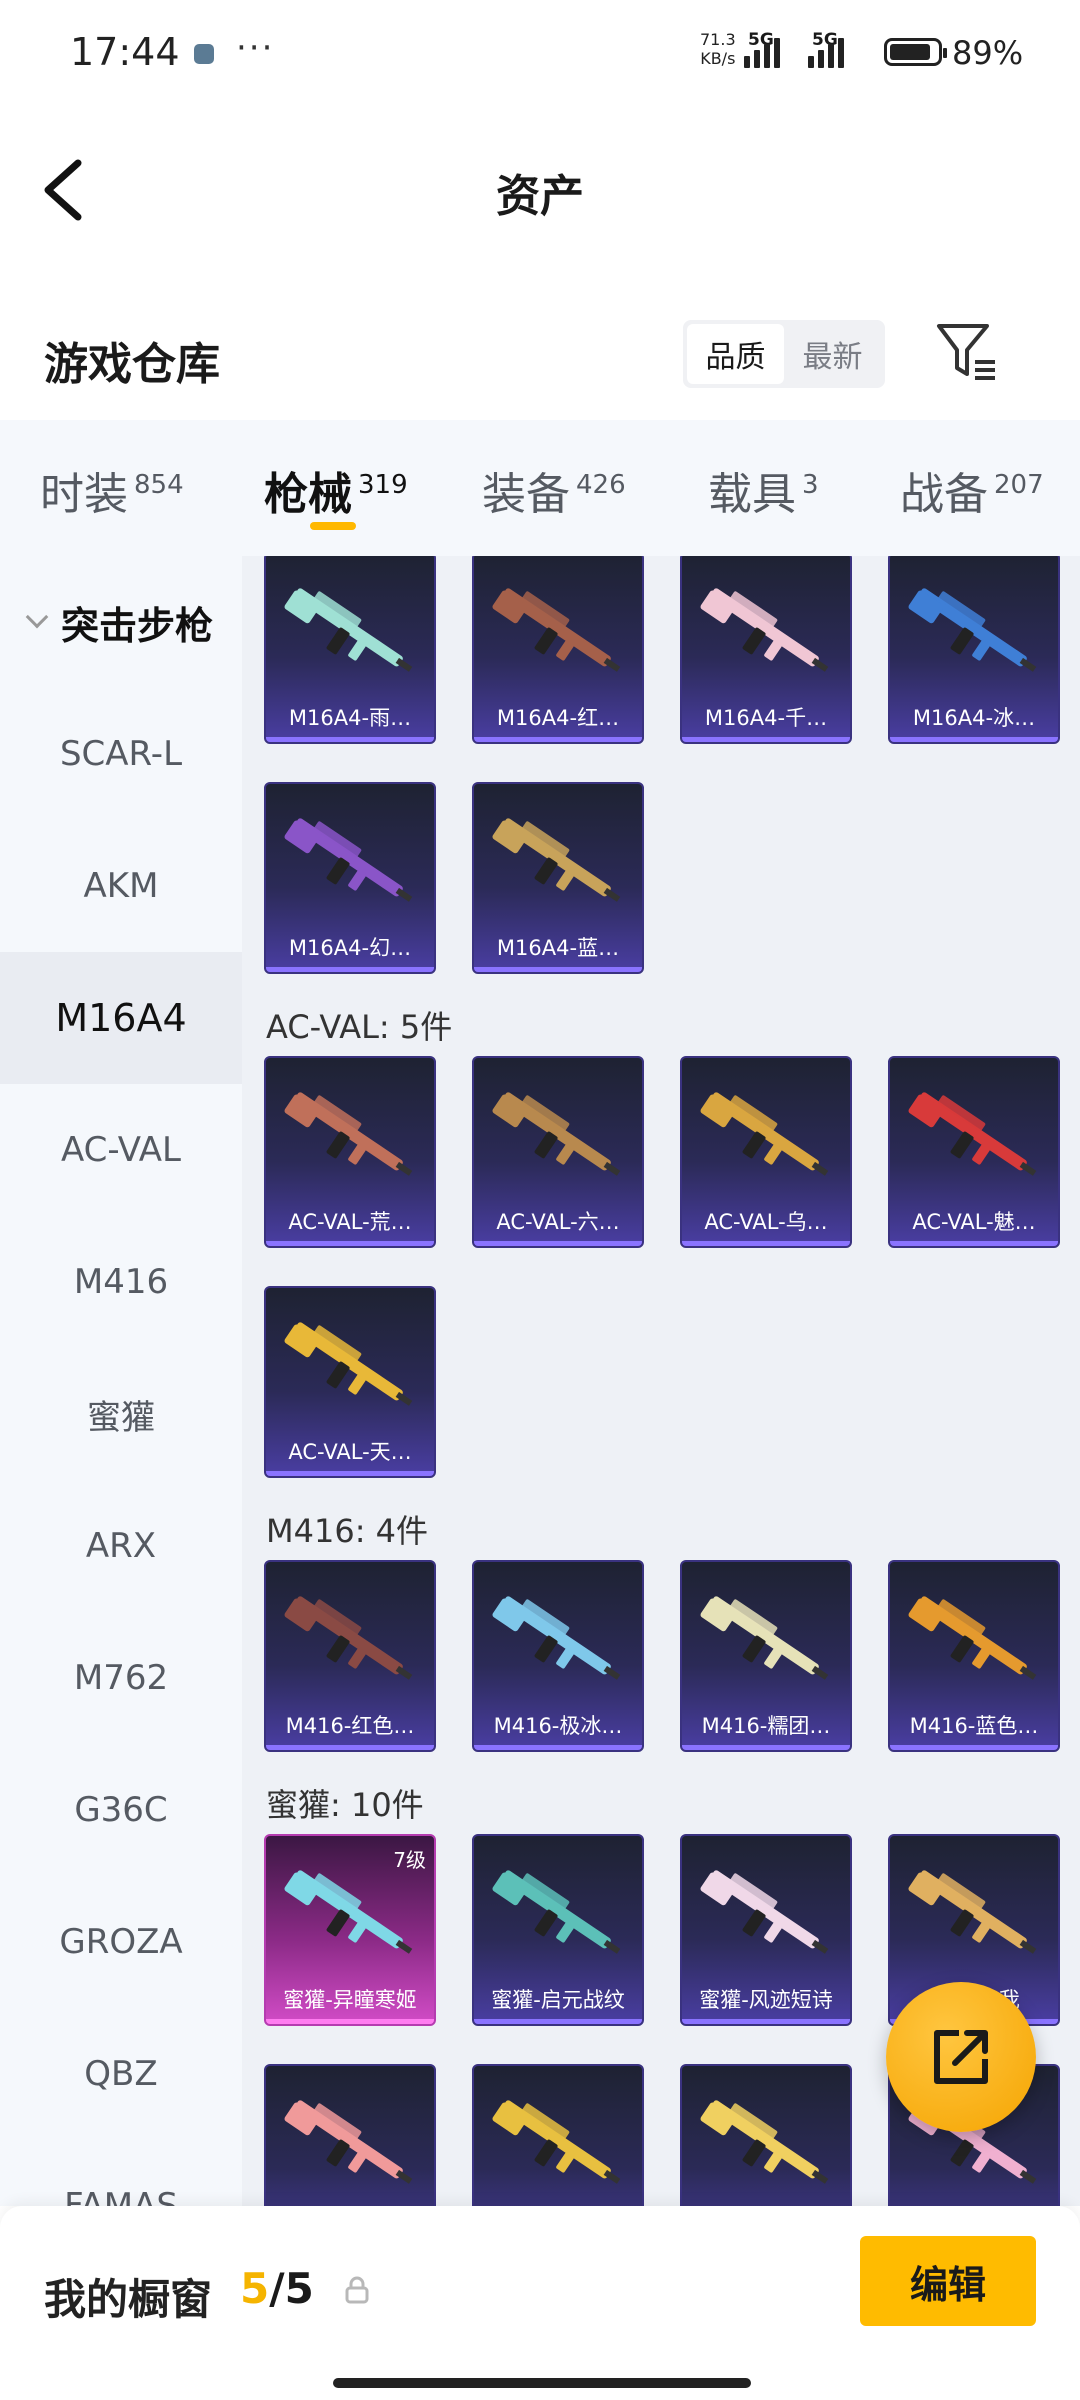 The image size is (1080, 2400). What do you see at coordinates (121, 1282) in the screenshot?
I see `sidebar-item-m416: M416` at bounding box center [121, 1282].